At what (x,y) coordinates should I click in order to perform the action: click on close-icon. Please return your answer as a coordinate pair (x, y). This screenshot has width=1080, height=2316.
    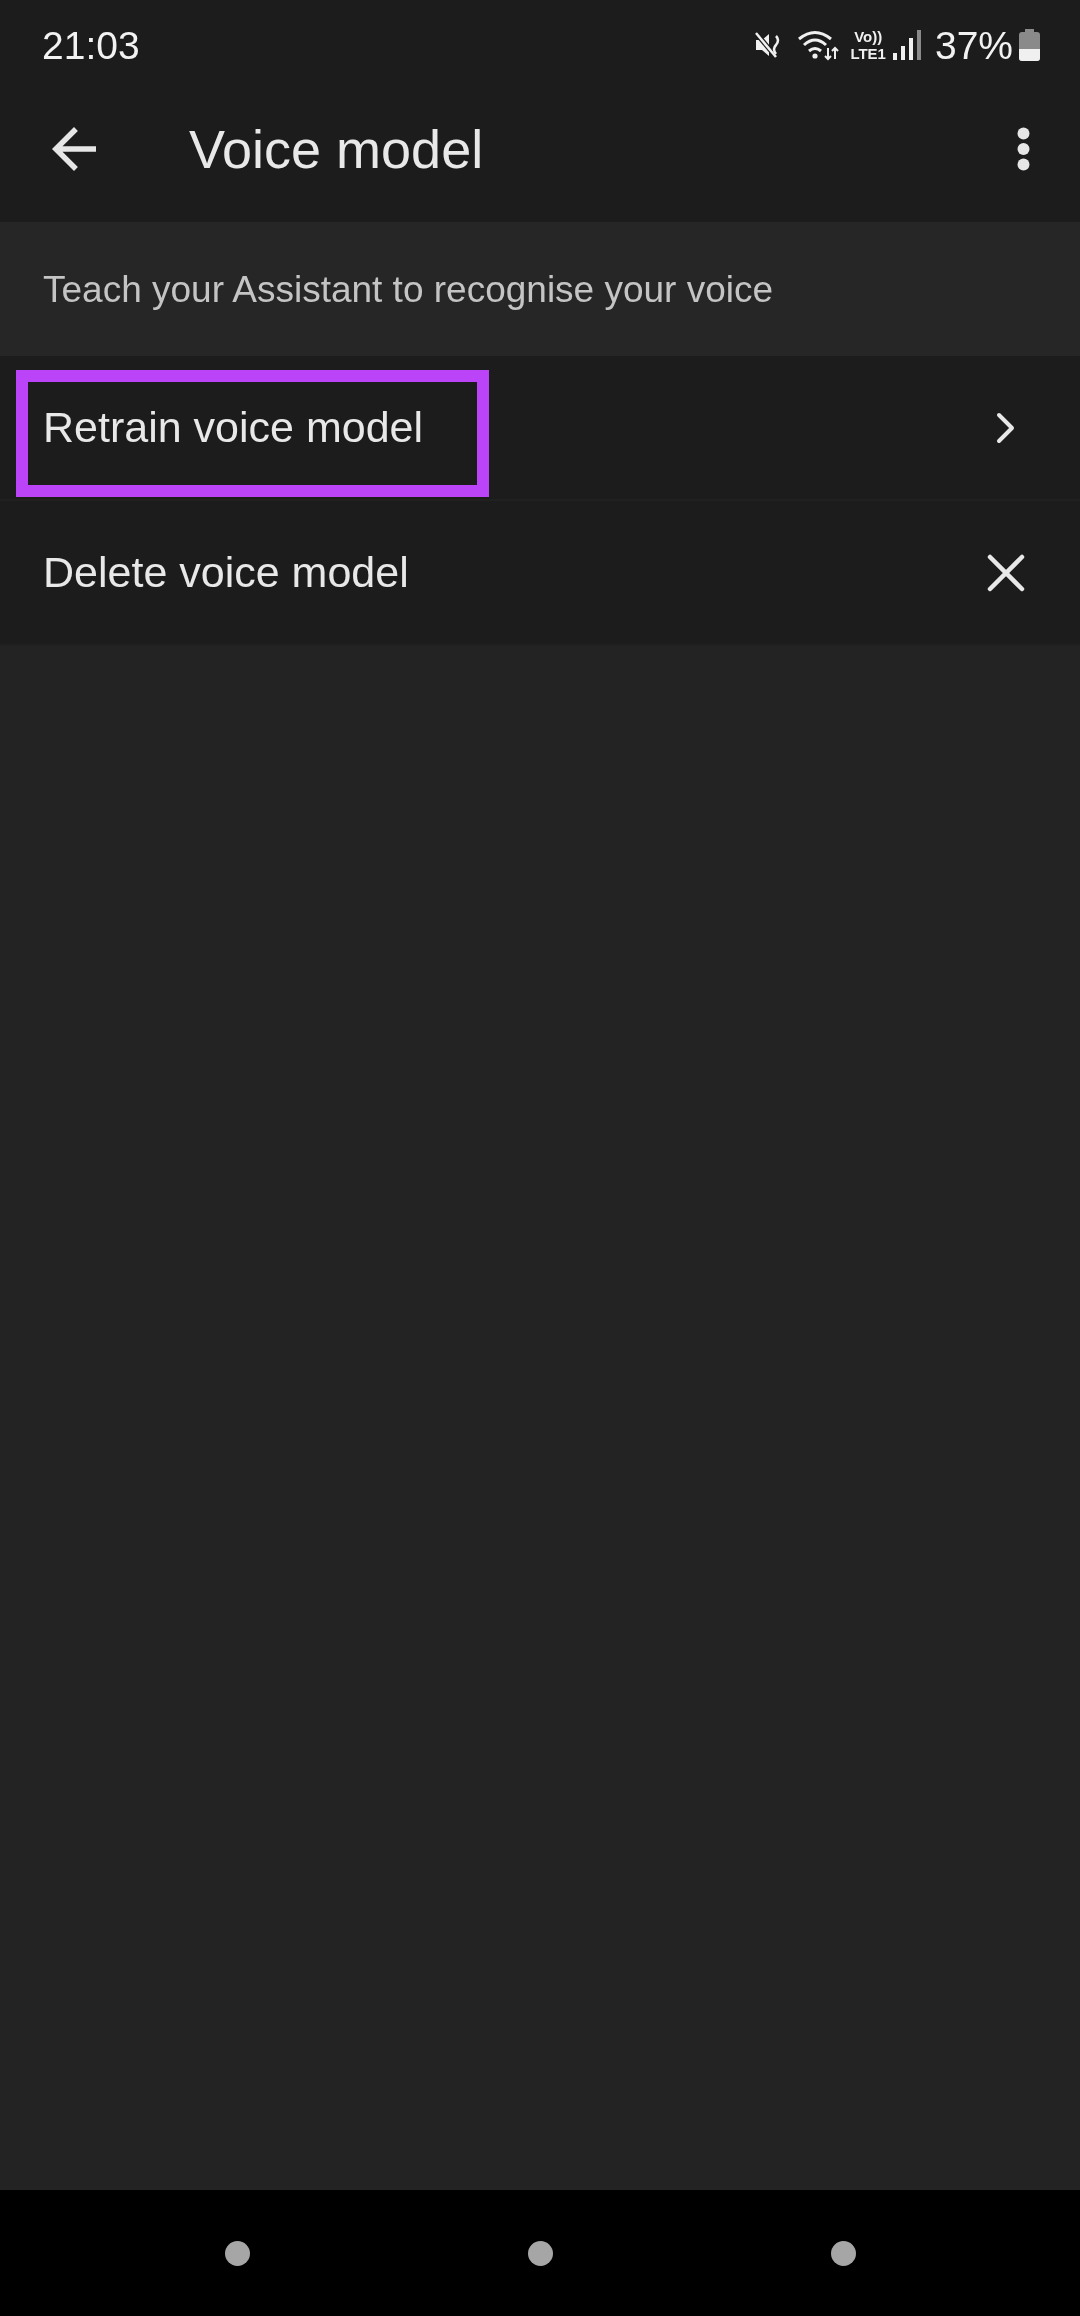
    Looking at the image, I should click on (1006, 572).